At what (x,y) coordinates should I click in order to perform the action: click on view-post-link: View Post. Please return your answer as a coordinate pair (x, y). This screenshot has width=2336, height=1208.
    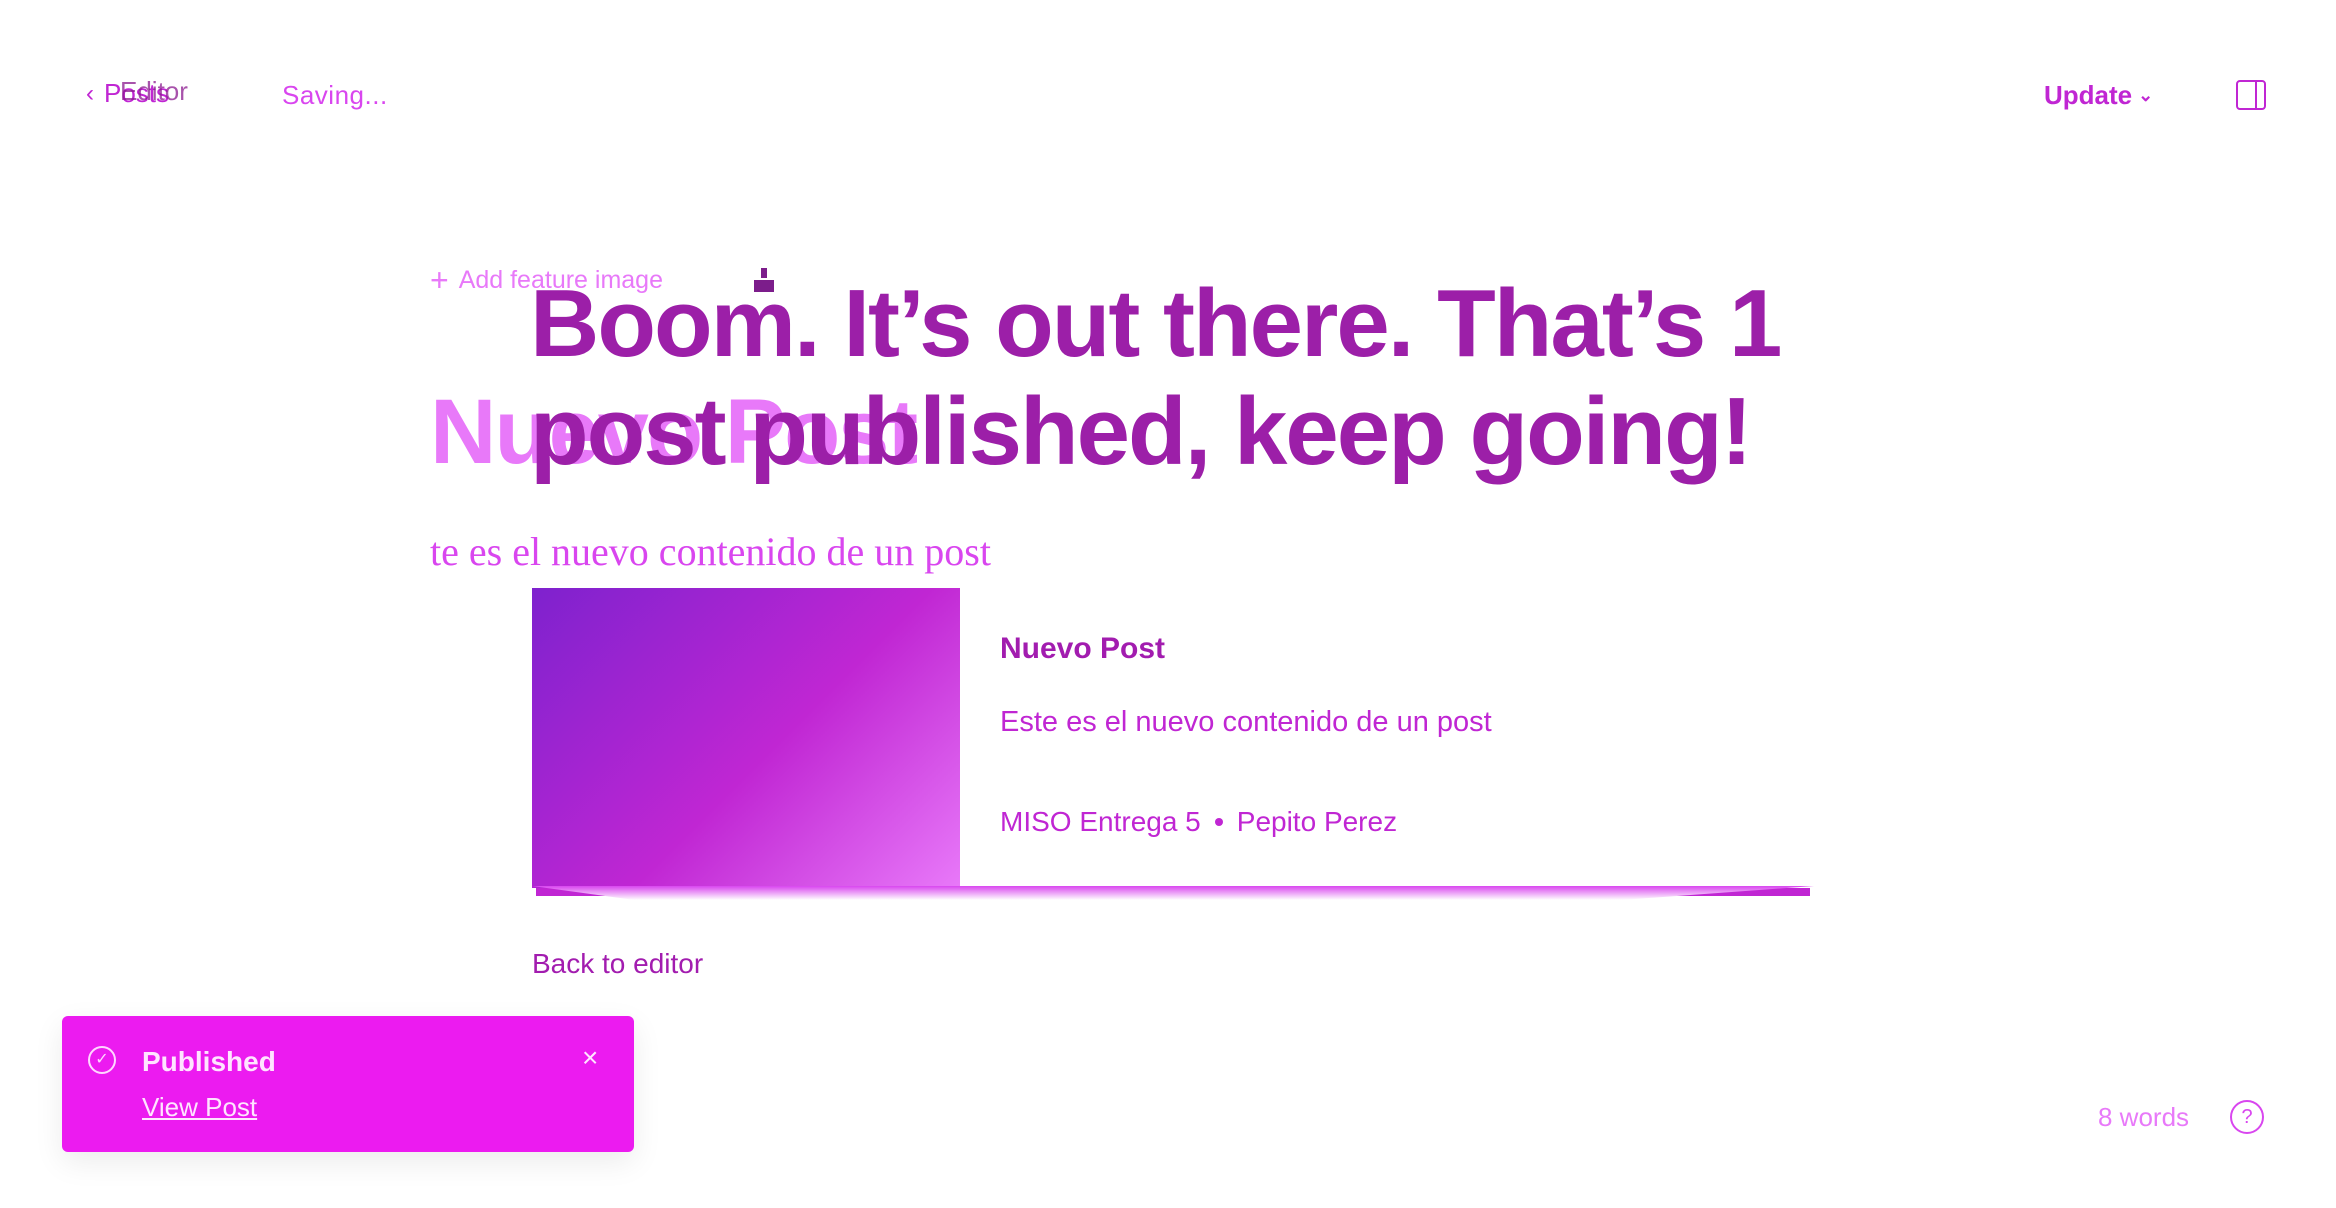
    Looking at the image, I should click on (199, 1107).